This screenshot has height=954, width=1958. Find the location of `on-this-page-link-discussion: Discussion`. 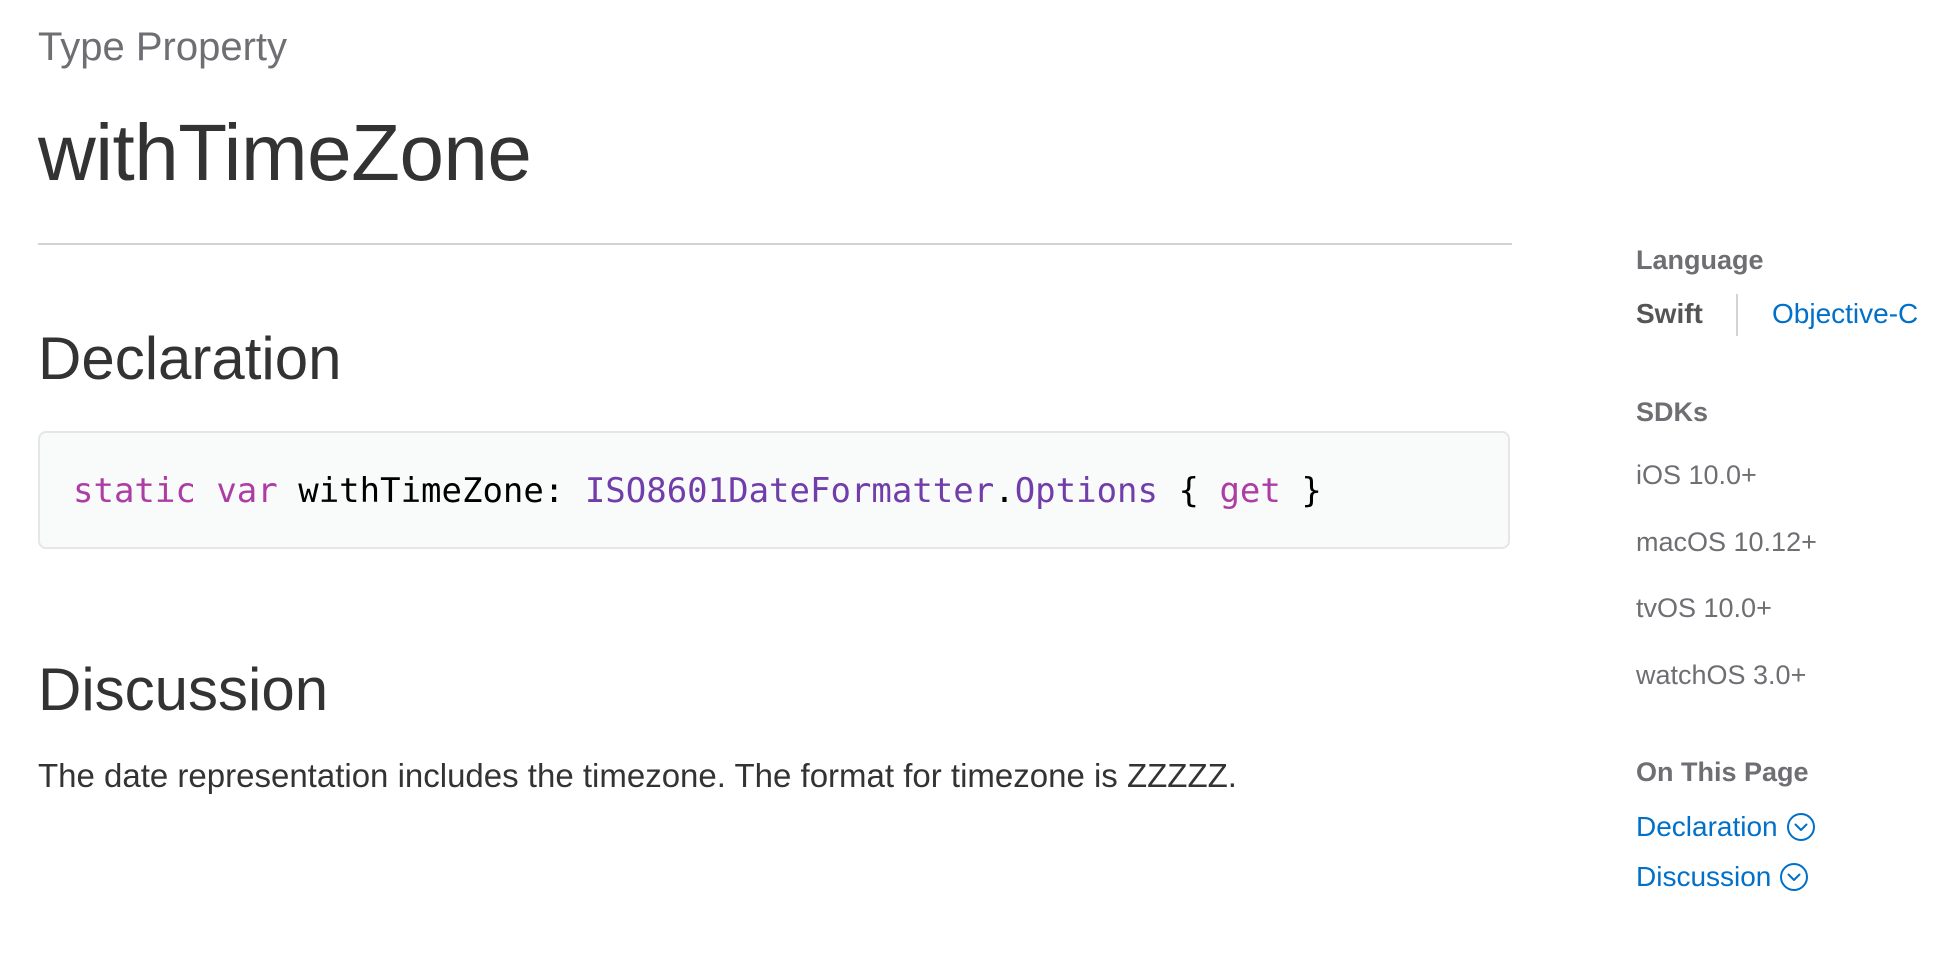

on-this-page-link-discussion: Discussion is located at coordinates (1722, 877).